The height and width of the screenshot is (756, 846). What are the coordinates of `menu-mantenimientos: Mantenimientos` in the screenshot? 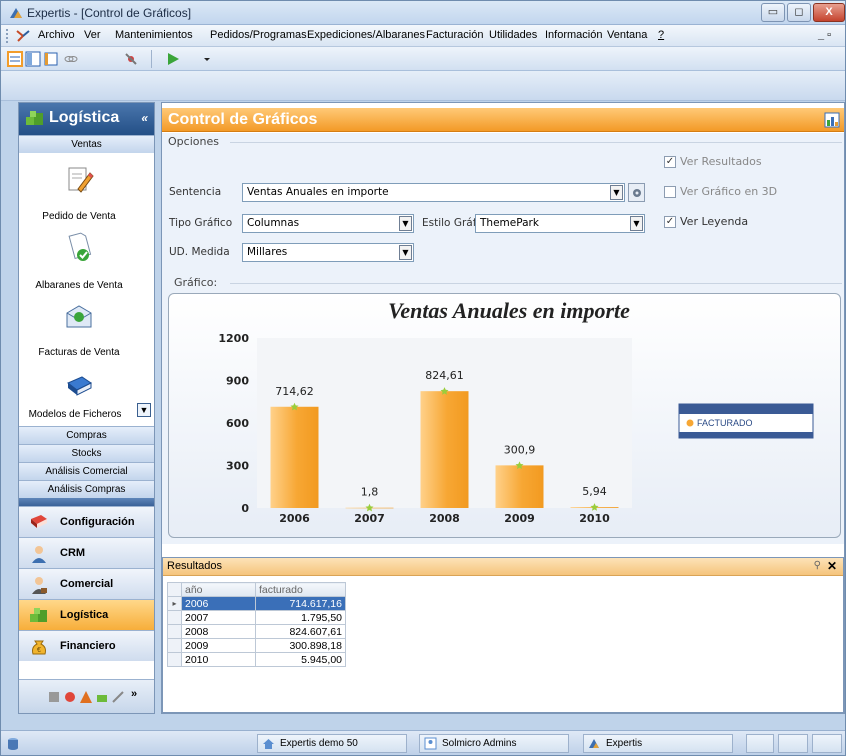 It's located at (154, 35).